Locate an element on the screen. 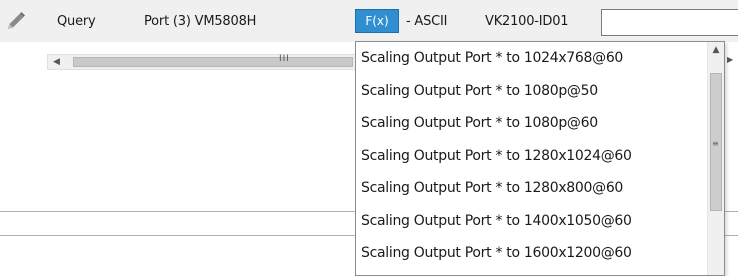 The height and width of the screenshot is (276, 738). horizontal-scrollbar: ◀ III is located at coordinates (202, 62).